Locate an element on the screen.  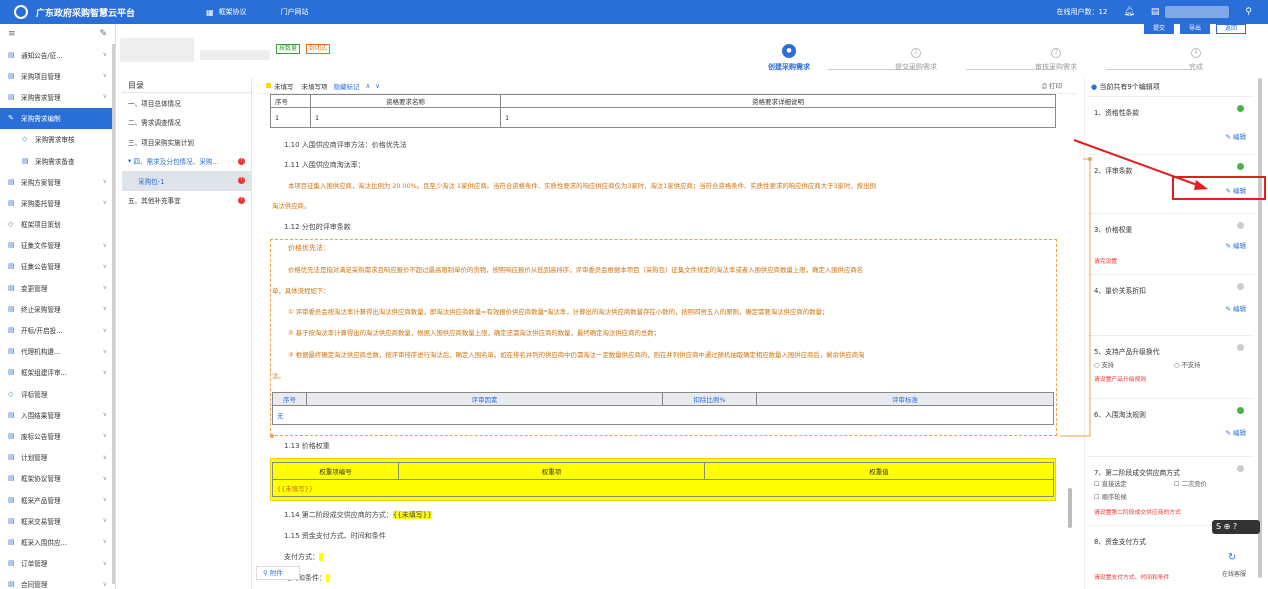
toc-item: 五、其他补充事宜! is located at coordinates (186, 201).